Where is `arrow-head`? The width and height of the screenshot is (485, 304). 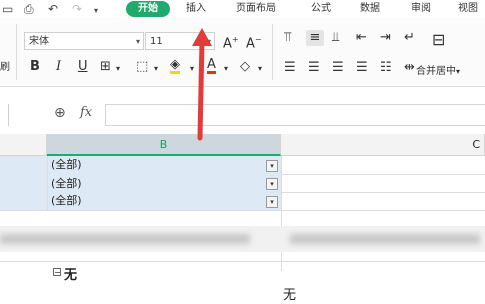
arrow-head is located at coordinates (202, 37).